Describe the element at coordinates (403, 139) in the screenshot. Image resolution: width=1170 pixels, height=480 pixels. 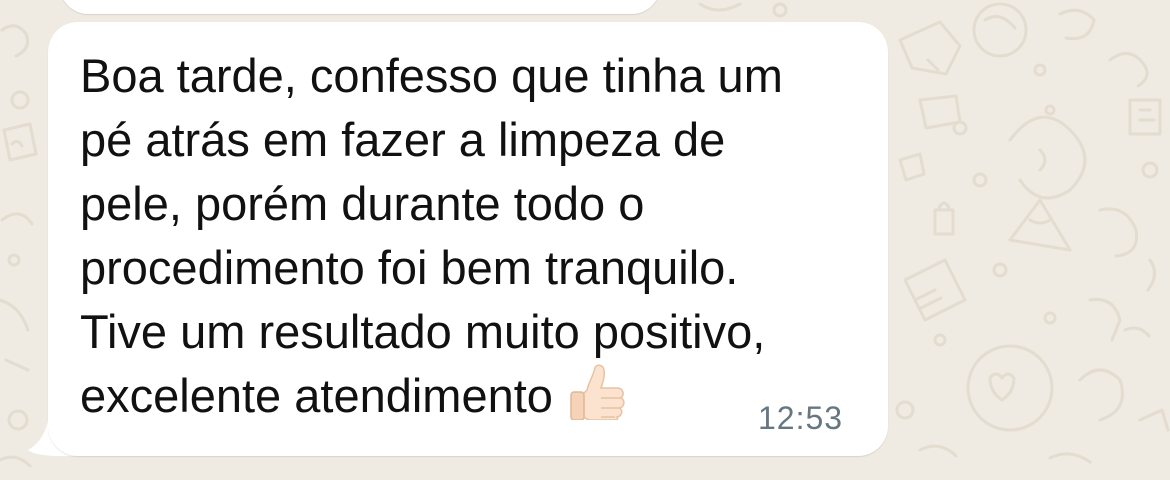
I see `message-line: pé atrás em fazer a limpeza de` at that location.